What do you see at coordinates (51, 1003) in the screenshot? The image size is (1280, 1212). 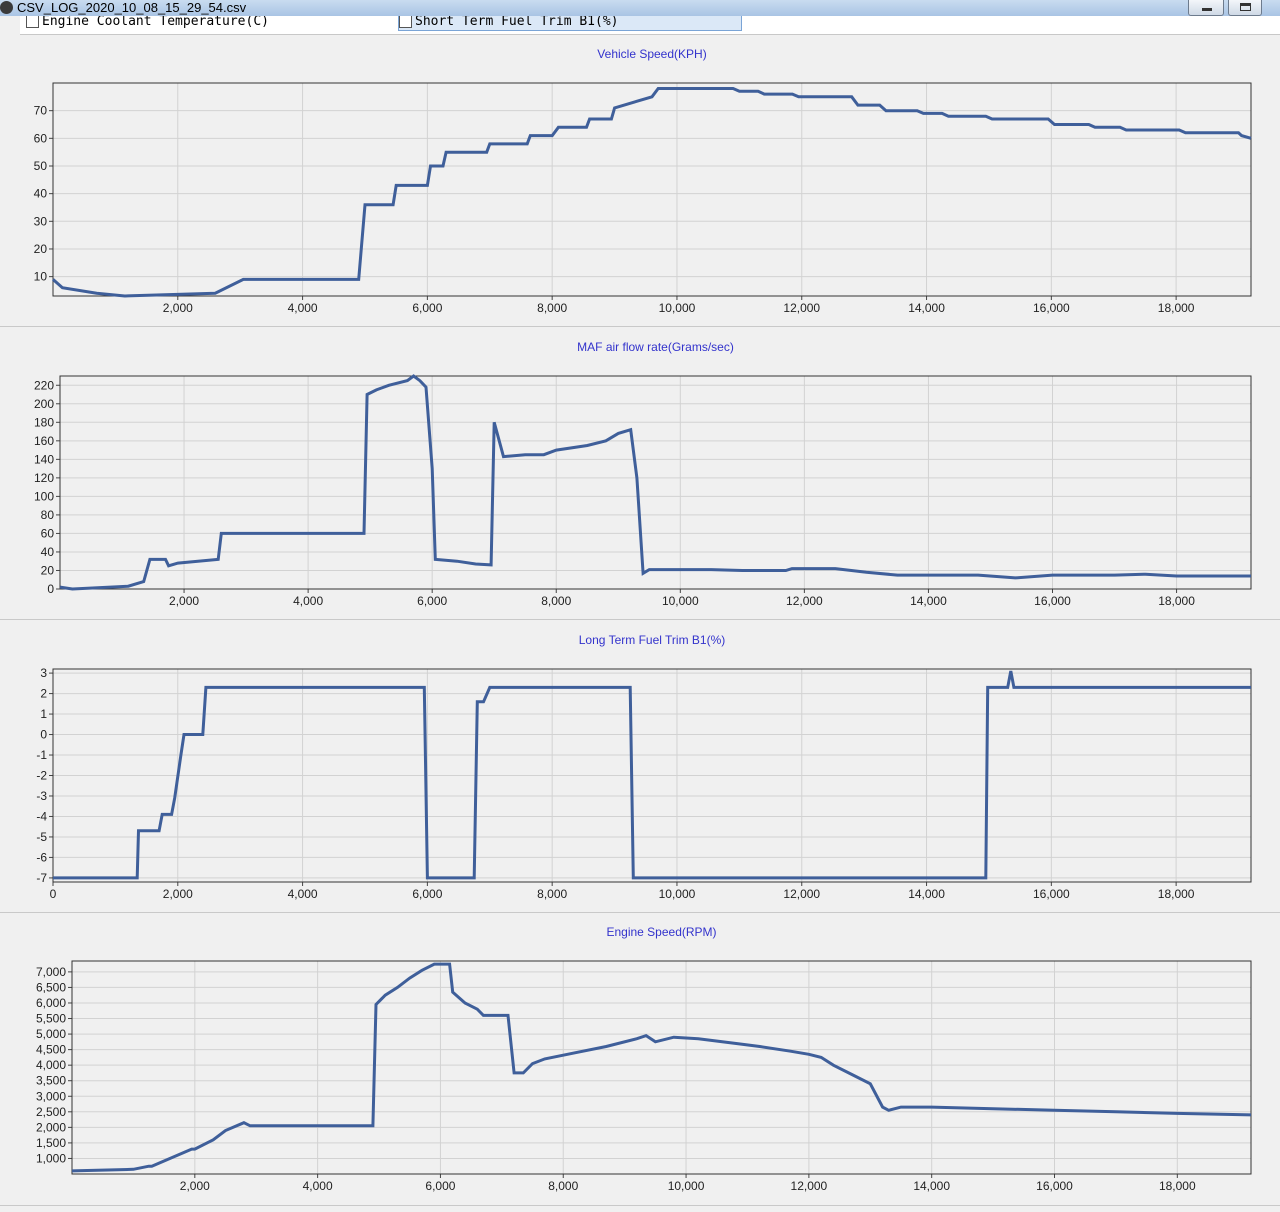 I see `y-tick-label: 6,000` at bounding box center [51, 1003].